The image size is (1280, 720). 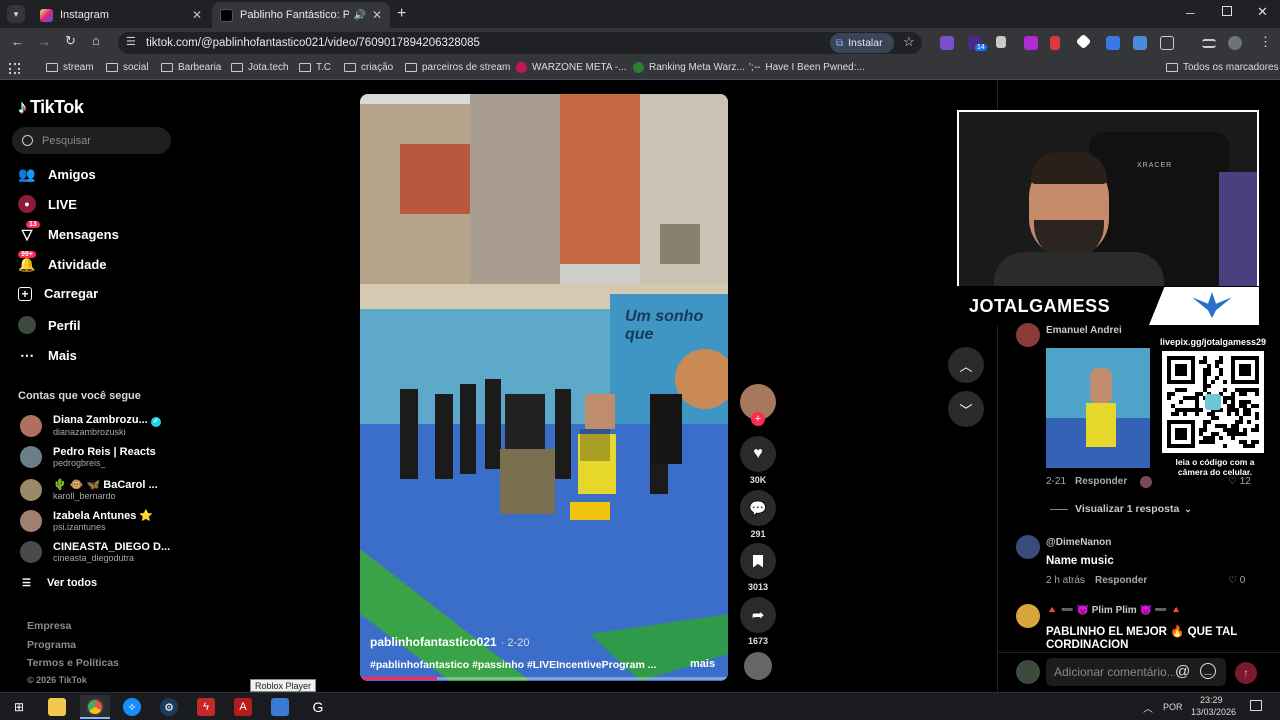 What do you see at coordinates (19, 707) in the screenshot?
I see `start-icon: ⊞` at bounding box center [19, 707].